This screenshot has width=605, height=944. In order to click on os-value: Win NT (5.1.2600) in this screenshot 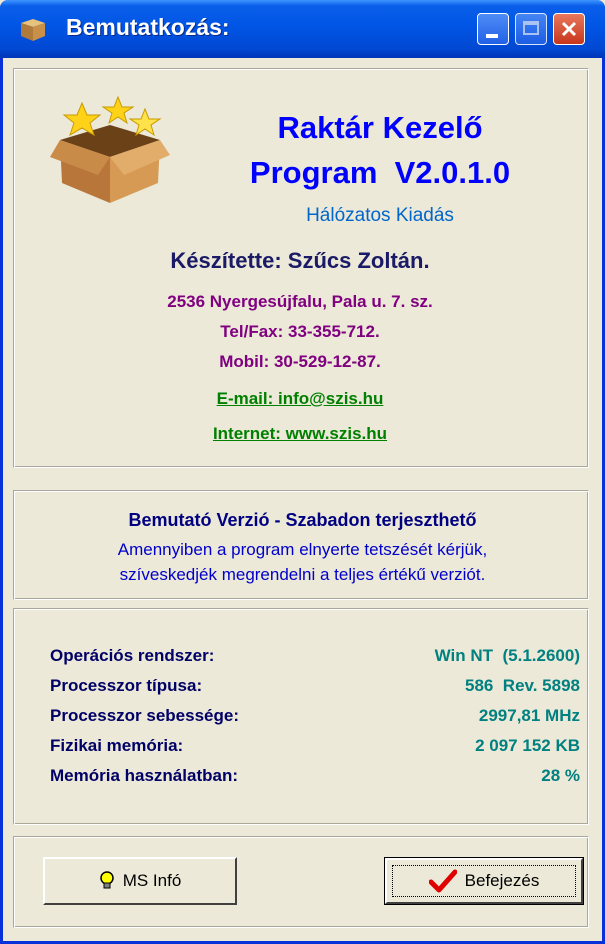, I will do `click(507, 655)`.